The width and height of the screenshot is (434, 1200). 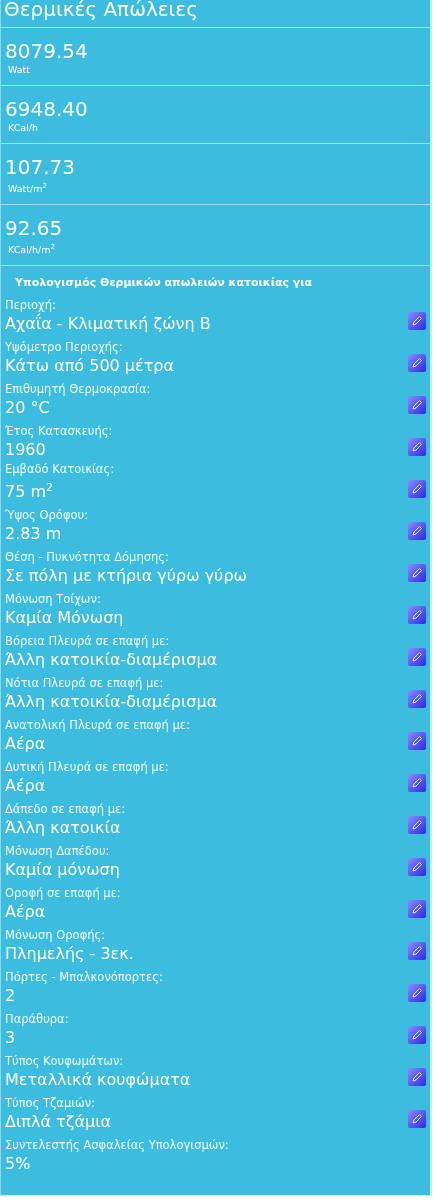 What do you see at coordinates (59, 431) in the screenshot?
I see `field-label: Έτος Κατασκευής:` at bounding box center [59, 431].